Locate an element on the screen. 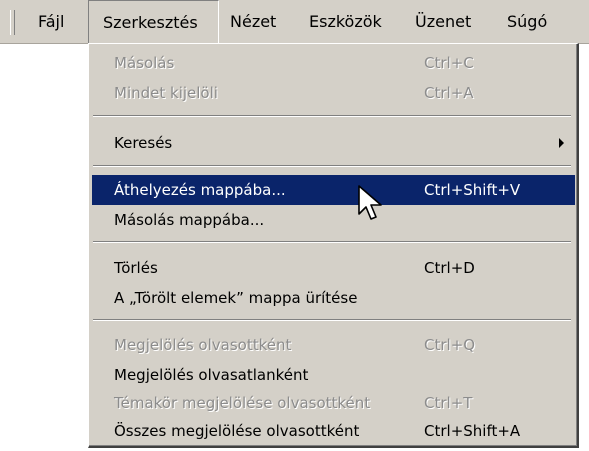 The width and height of the screenshot is (589, 451). menu-item-mark-thread-read: Témakör megjelölése olvasottként Ctrl+T is located at coordinates (332, 403).